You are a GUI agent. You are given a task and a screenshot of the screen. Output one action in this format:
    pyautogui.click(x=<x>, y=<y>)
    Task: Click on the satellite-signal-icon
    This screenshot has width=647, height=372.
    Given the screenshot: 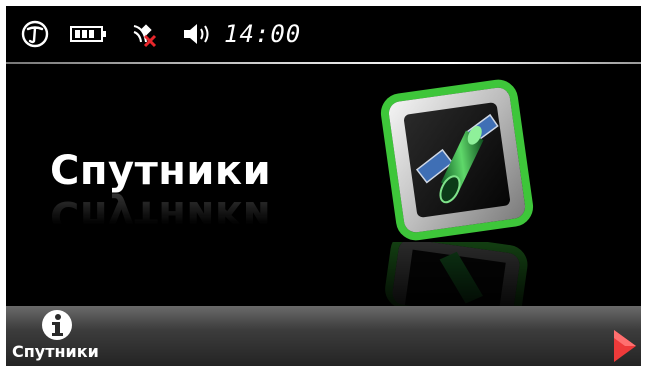 What is the action you would take?
    pyautogui.click(x=145, y=34)
    